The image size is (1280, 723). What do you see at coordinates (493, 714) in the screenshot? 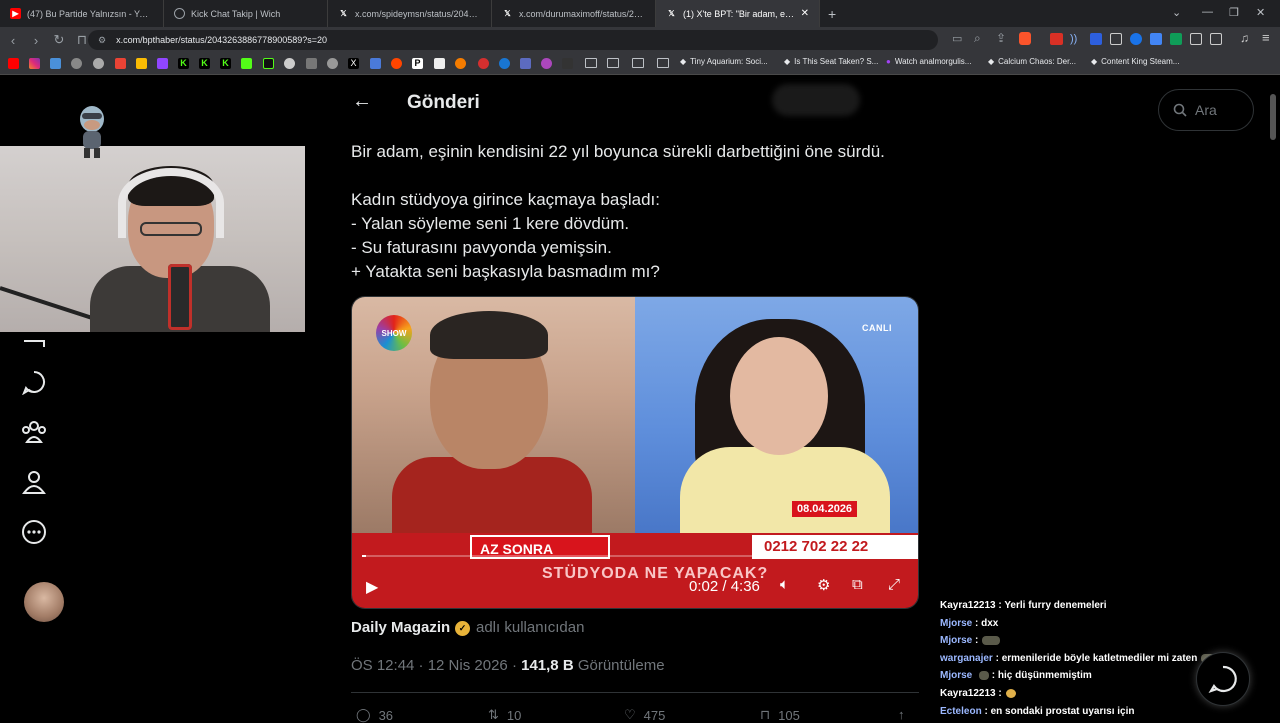
I see `repost-icon: ⇅` at bounding box center [493, 714].